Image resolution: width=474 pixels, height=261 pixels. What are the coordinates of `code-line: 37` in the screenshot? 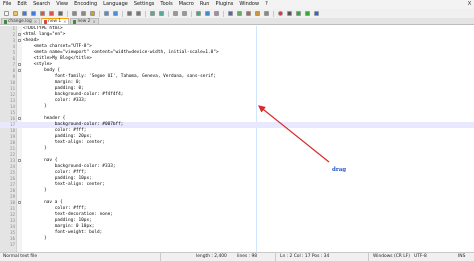 It's located at (237, 245).